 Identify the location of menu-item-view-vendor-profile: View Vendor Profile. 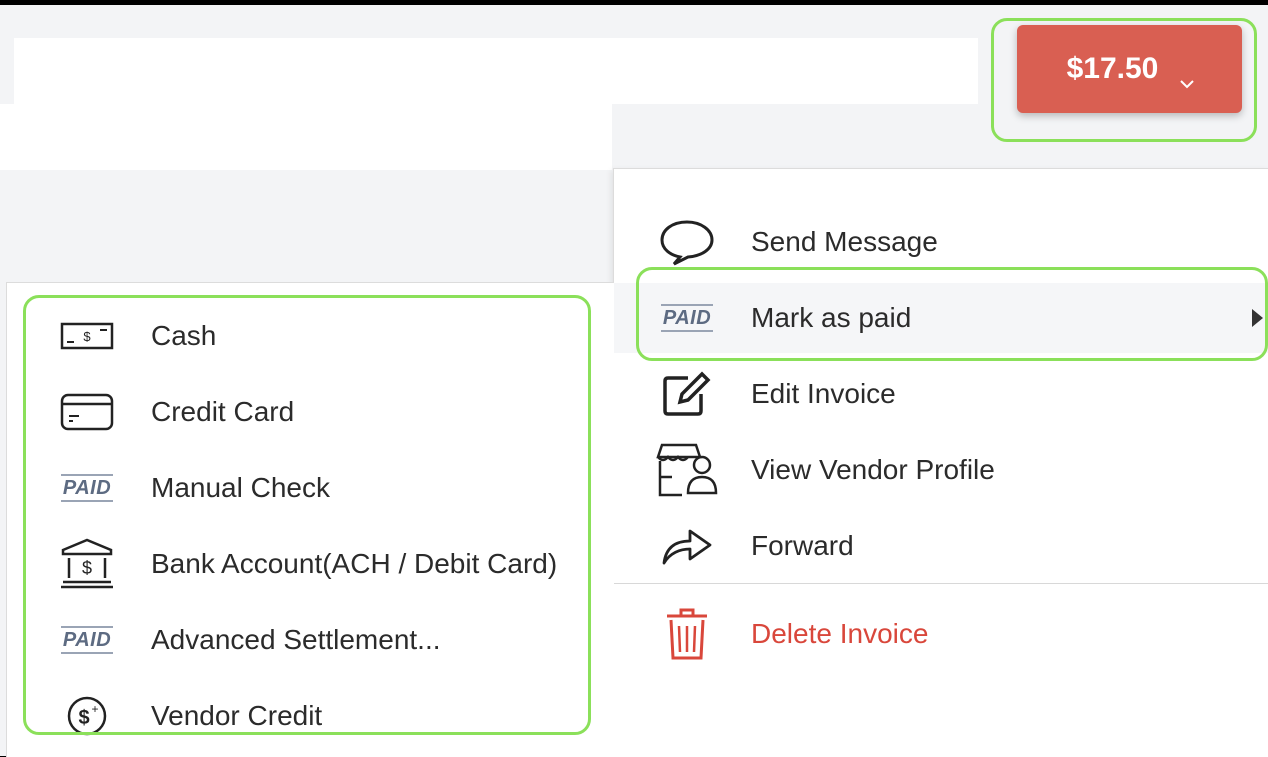
(941, 470).